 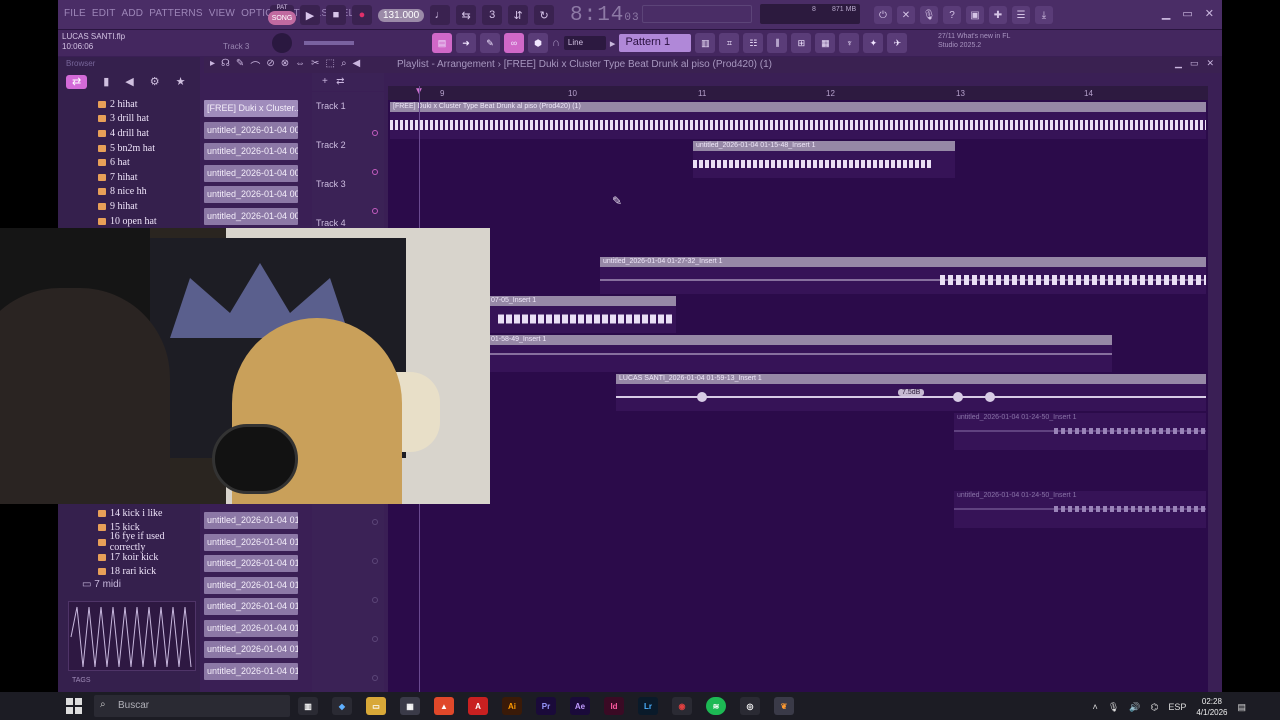 What do you see at coordinates (824, 159) in the screenshot?
I see `clip-vocal-1: untitled_2026-01-04 01-15-48_Insert 1` at bounding box center [824, 159].